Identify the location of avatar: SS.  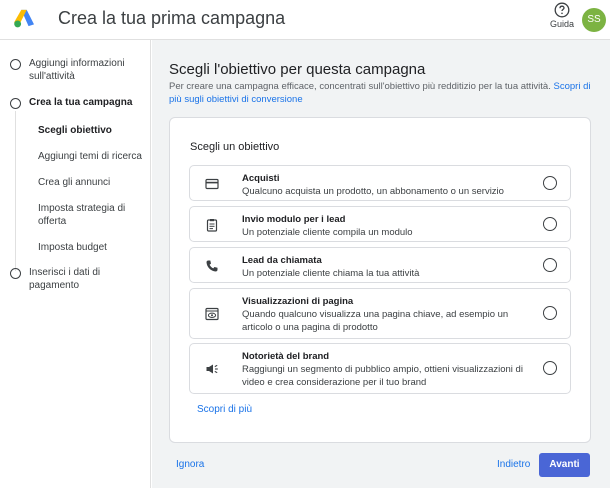
(594, 20).